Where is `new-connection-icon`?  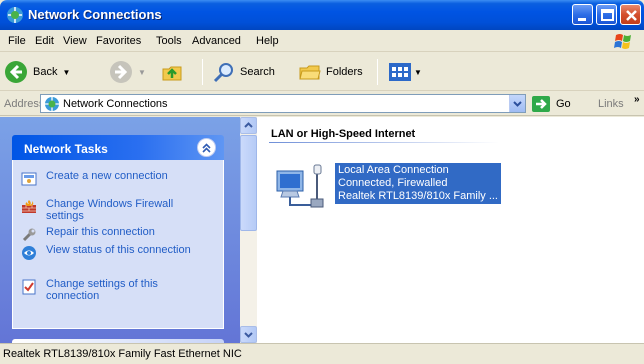
new-connection-icon is located at coordinates (29, 179).